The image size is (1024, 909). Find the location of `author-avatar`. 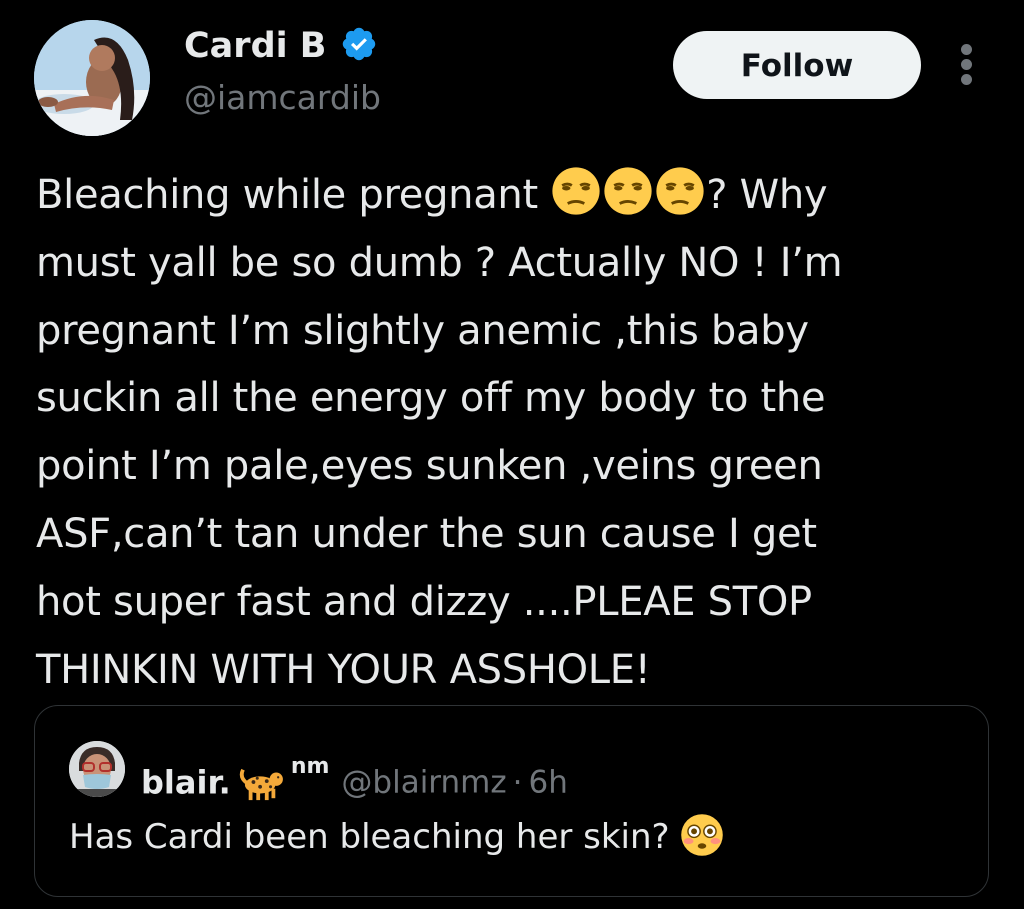

author-avatar is located at coordinates (92, 78).